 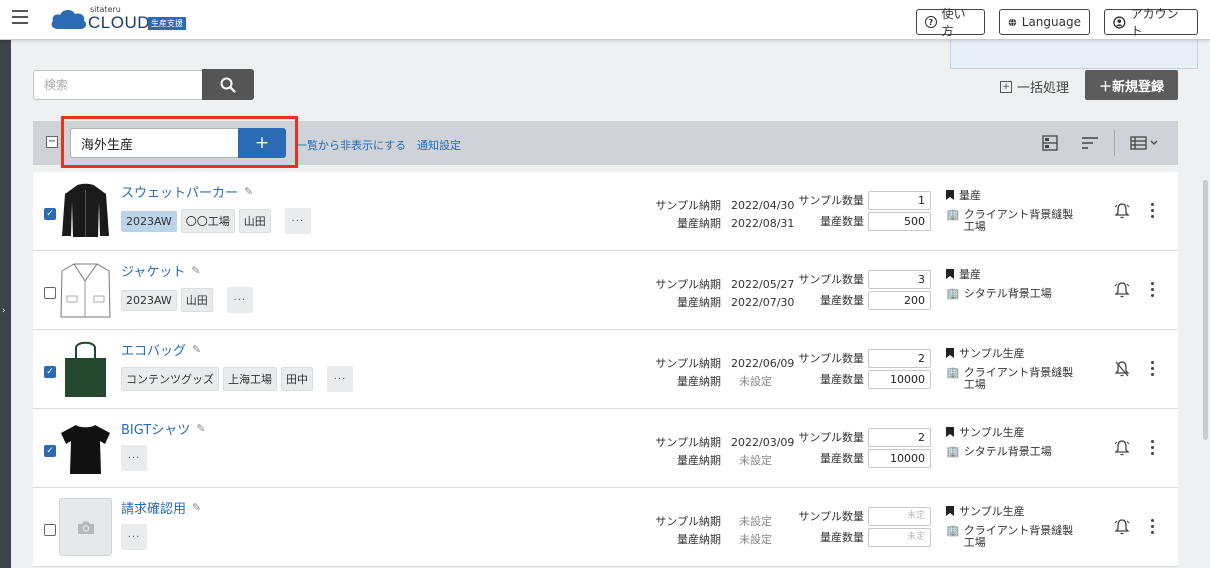 I want to click on ecobag-thumbnail, so click(x=85, y=369).